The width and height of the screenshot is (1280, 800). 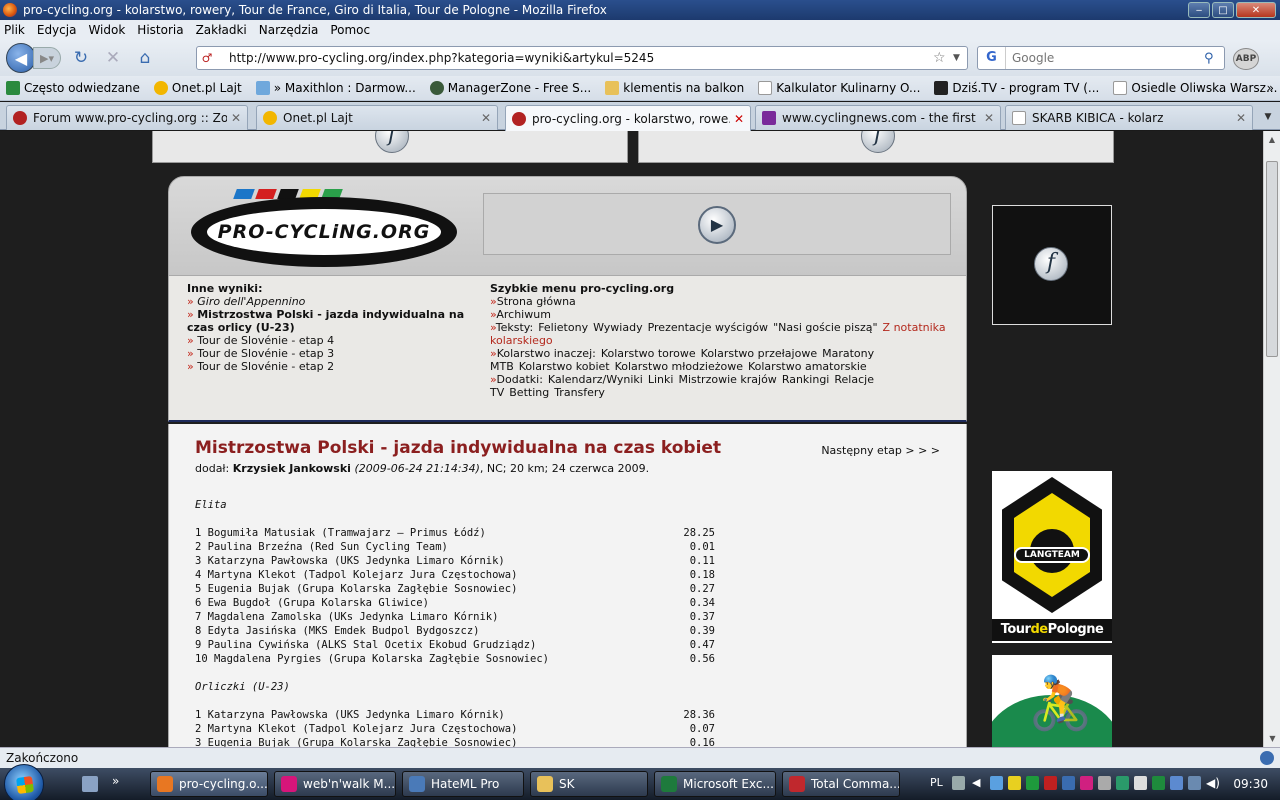 I want to click on volume-icon: ◀), so click(x=1213, y=783).